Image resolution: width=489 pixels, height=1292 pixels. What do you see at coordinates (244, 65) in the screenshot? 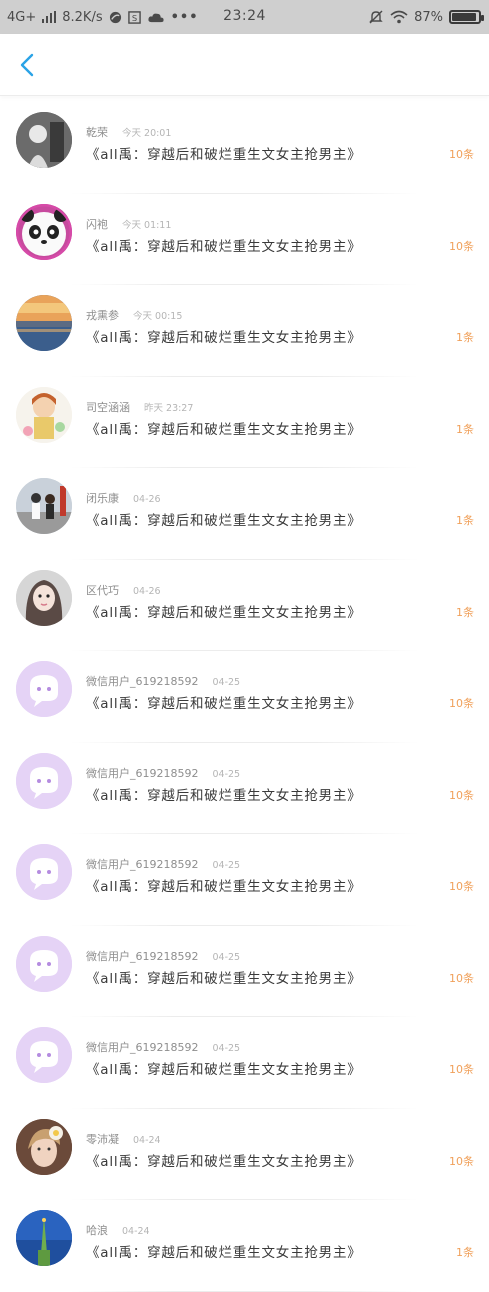
I see `top-nav-bar` at bounding box center [244, 65].